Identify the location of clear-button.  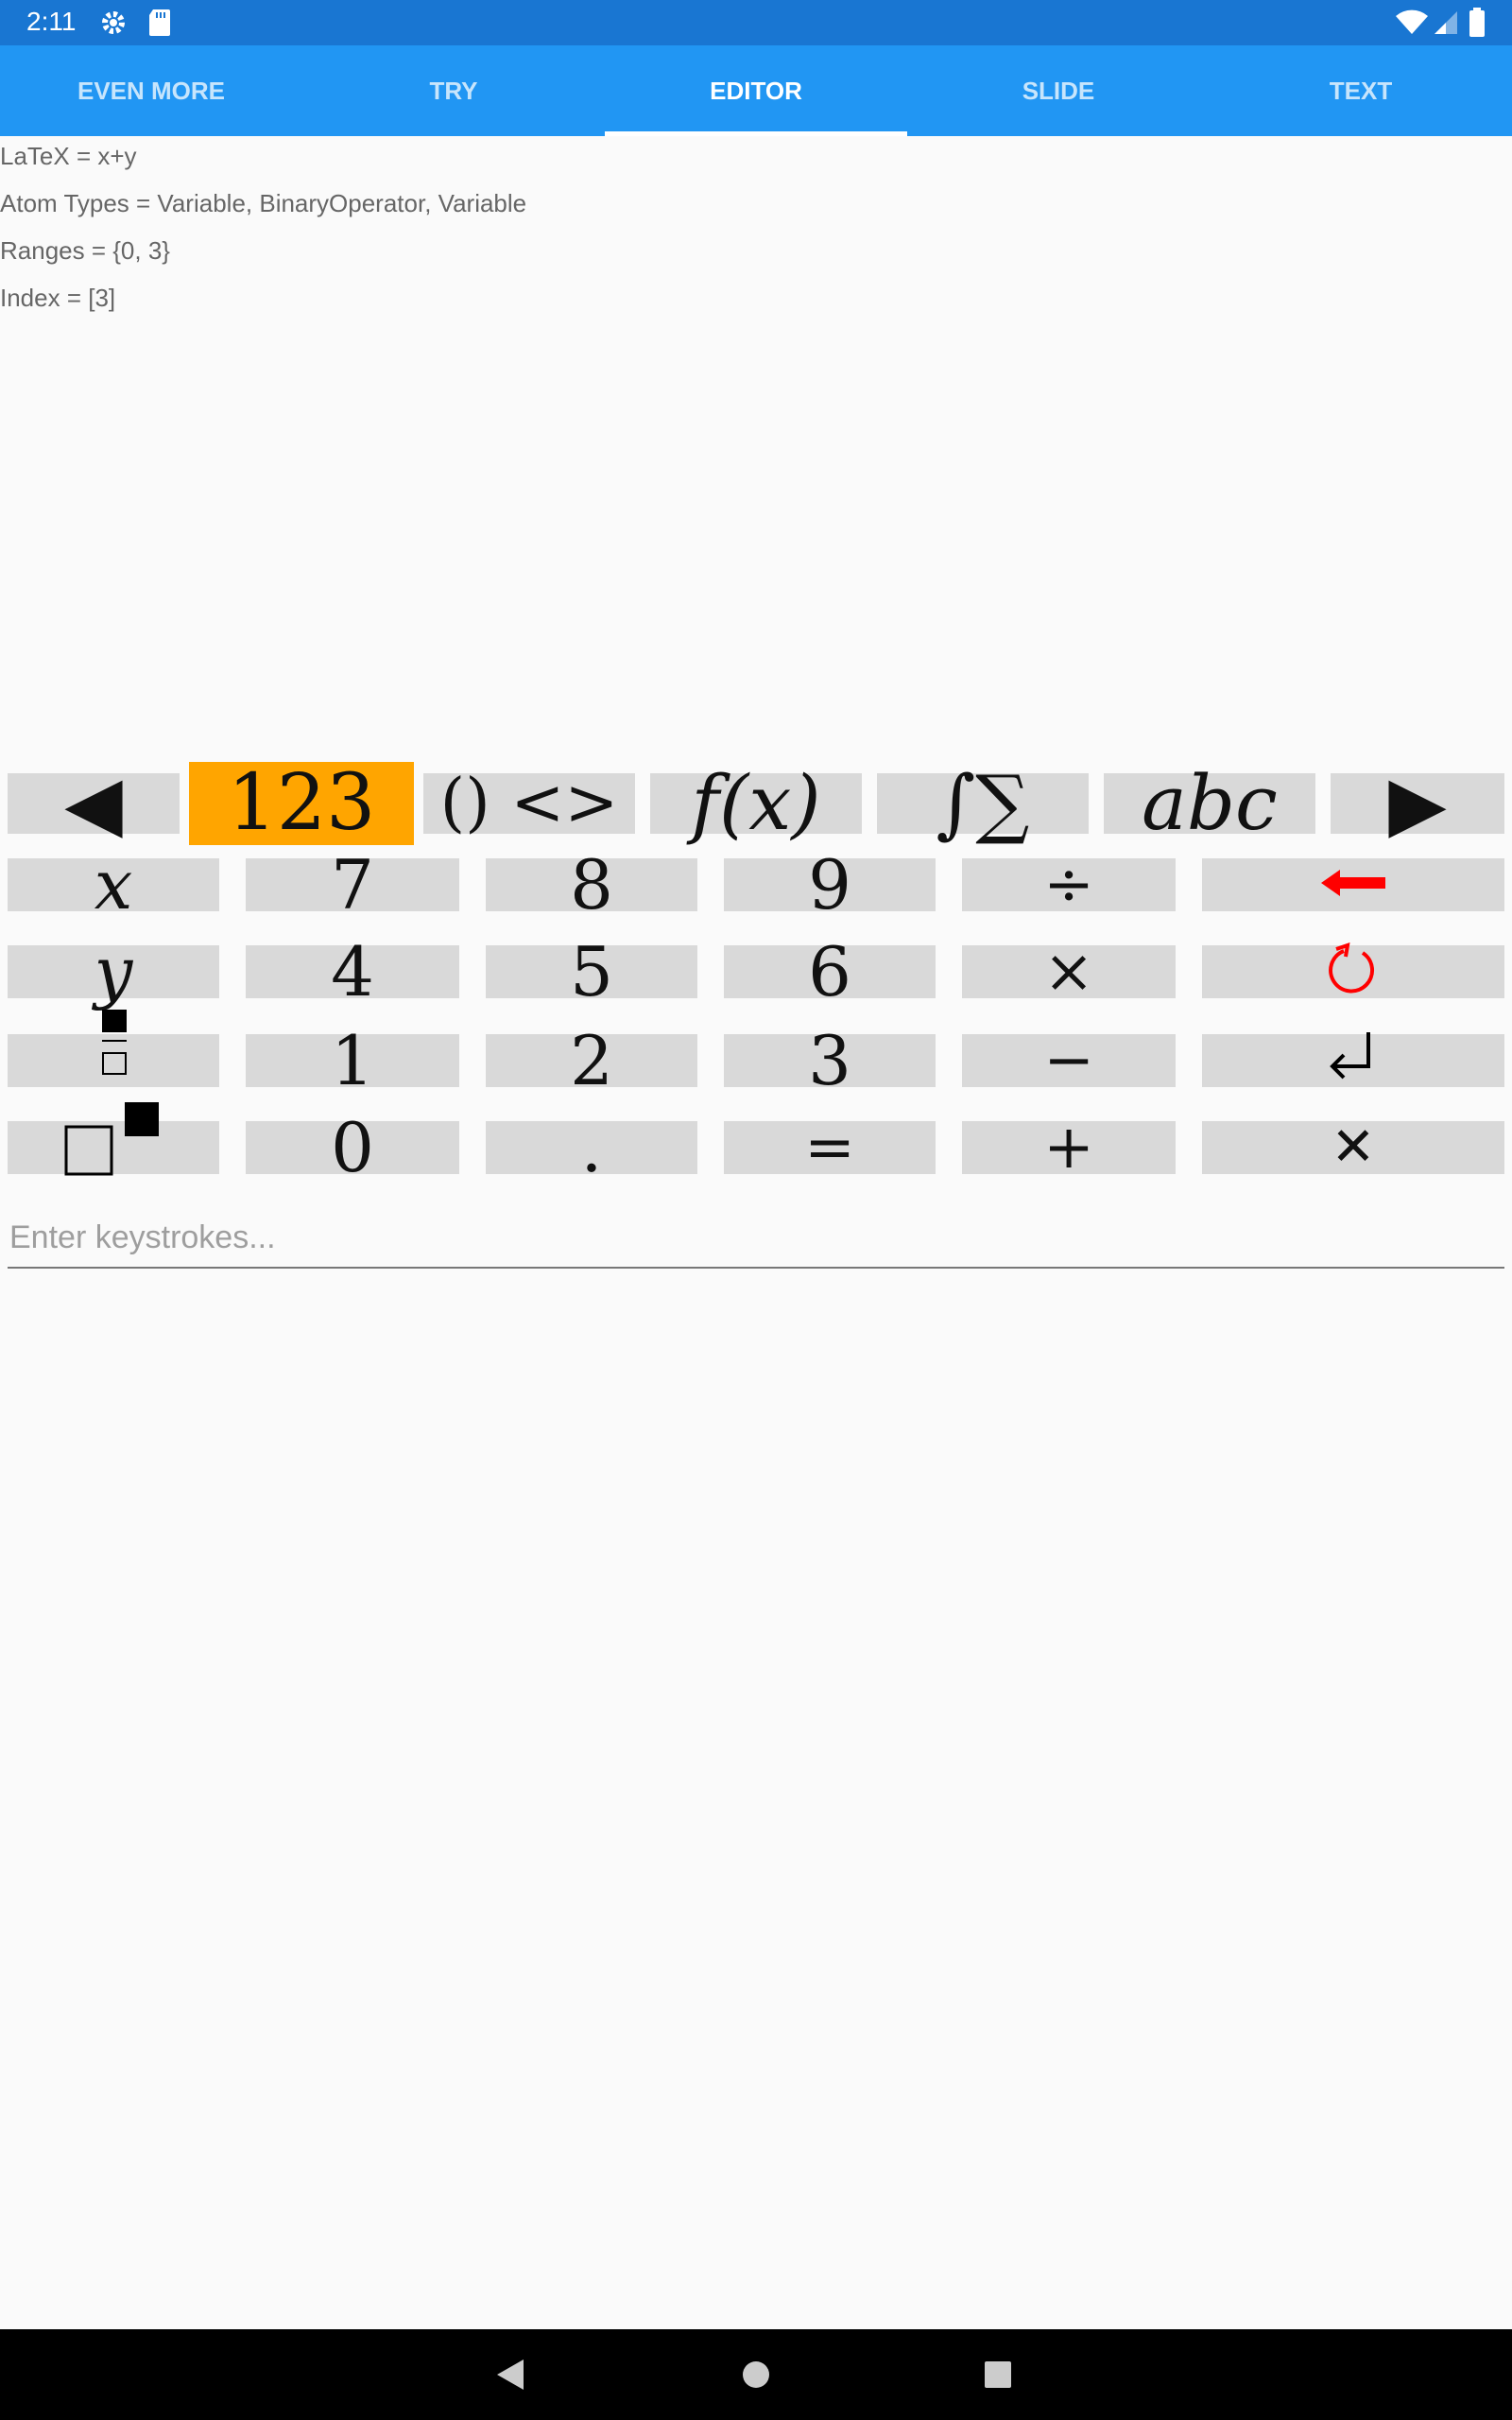
(1353, 970).